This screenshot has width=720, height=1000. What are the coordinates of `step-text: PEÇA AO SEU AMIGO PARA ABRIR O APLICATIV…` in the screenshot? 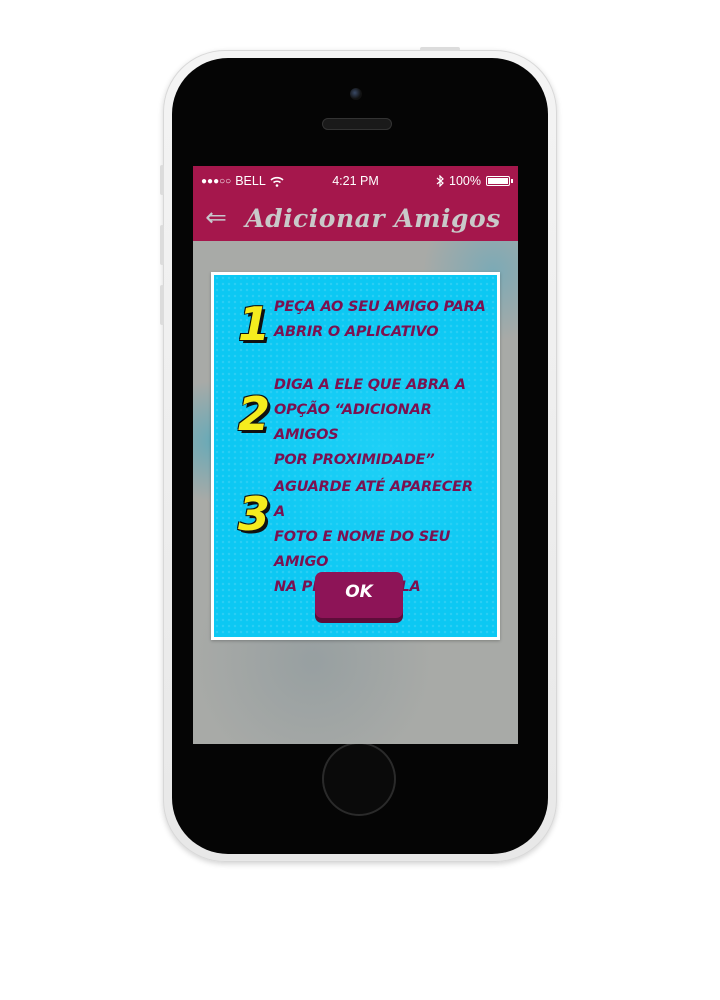 It's located at (380, 319).